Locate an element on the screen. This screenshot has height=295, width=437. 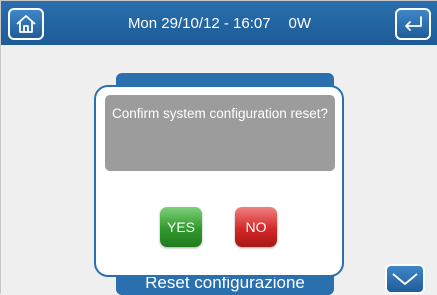
home-icon is located at coordinates (26, 24).